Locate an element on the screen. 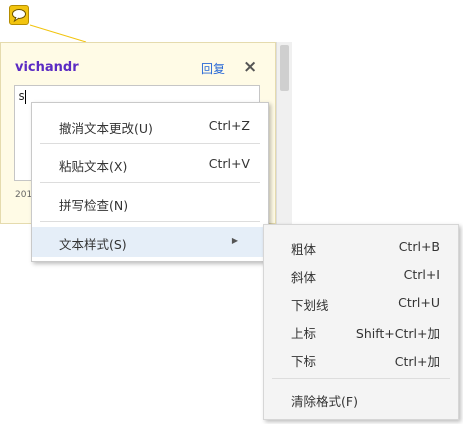 The width and height of the screenshot is (463, 424). menu-item-label: 粗体 is located at coordinates (304, 249).